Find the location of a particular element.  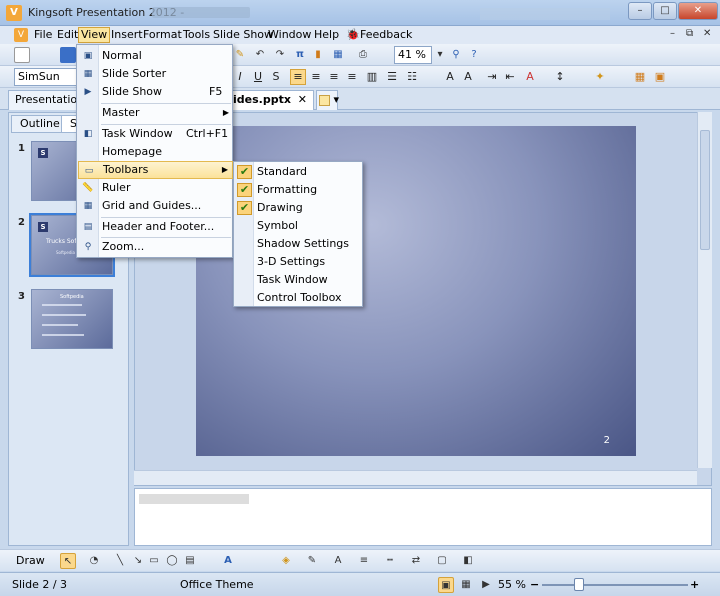

toolbar-option-control-toolbox: Control Toolbox is located at coordinates (299, 298).